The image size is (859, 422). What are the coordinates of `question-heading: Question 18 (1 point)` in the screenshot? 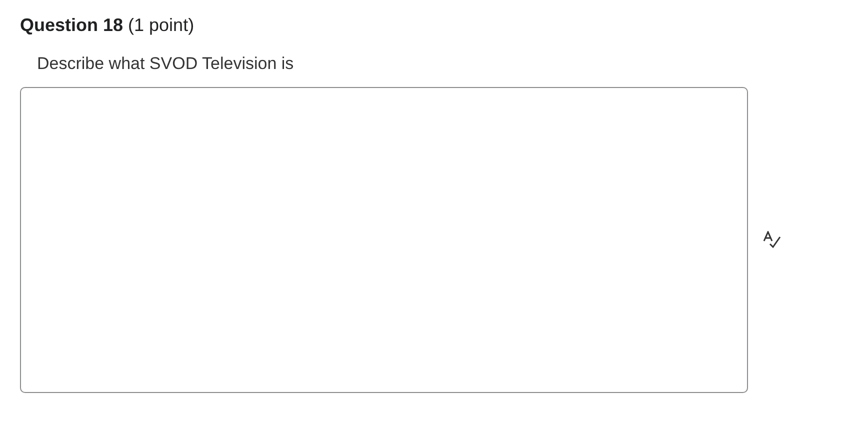 It's located at (107, 25).